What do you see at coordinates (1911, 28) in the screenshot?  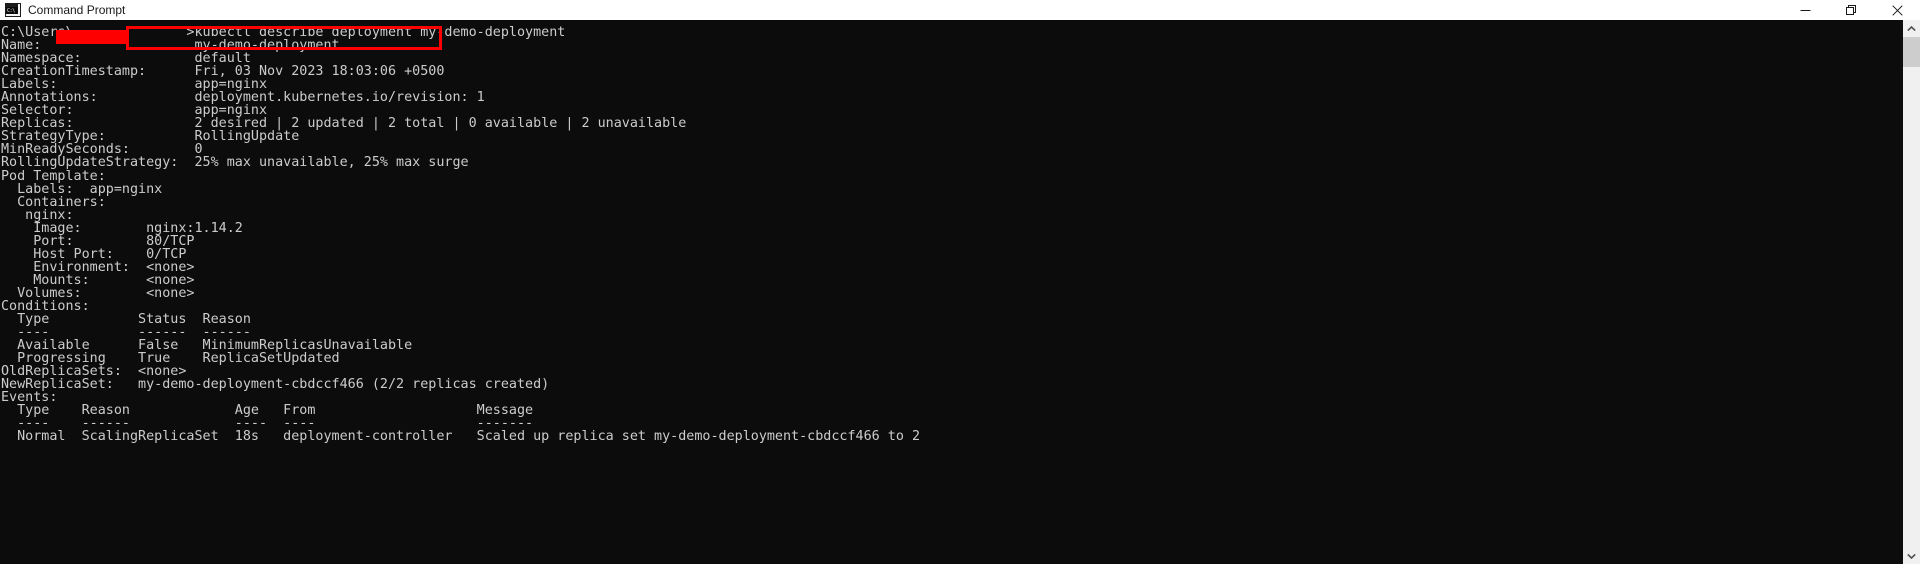 I see `scroll-up-arrow-icon` at bounding box center [1911, 28].